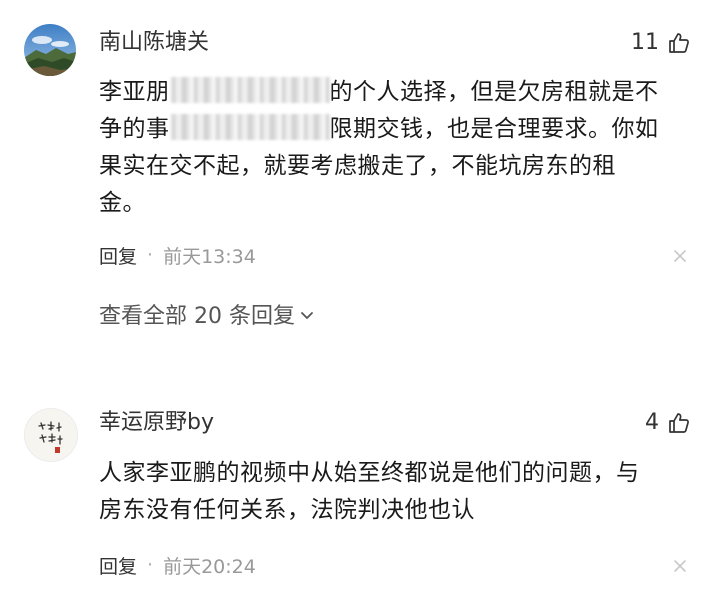 The image size is (719, 602). I want to click on like-button: 4, so click(668, 423).